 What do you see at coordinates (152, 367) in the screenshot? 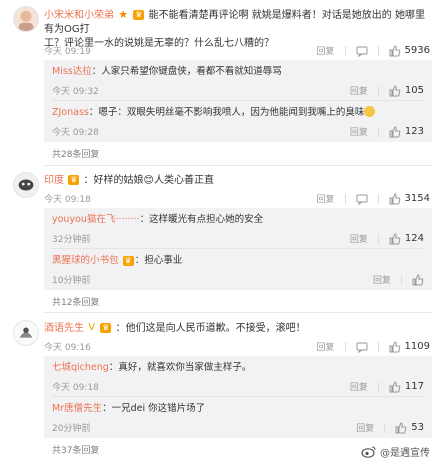
I see `reply-text: 七城qicheng：真好，就喜欢你当家做主样子。` at bounding box center [152, 367].